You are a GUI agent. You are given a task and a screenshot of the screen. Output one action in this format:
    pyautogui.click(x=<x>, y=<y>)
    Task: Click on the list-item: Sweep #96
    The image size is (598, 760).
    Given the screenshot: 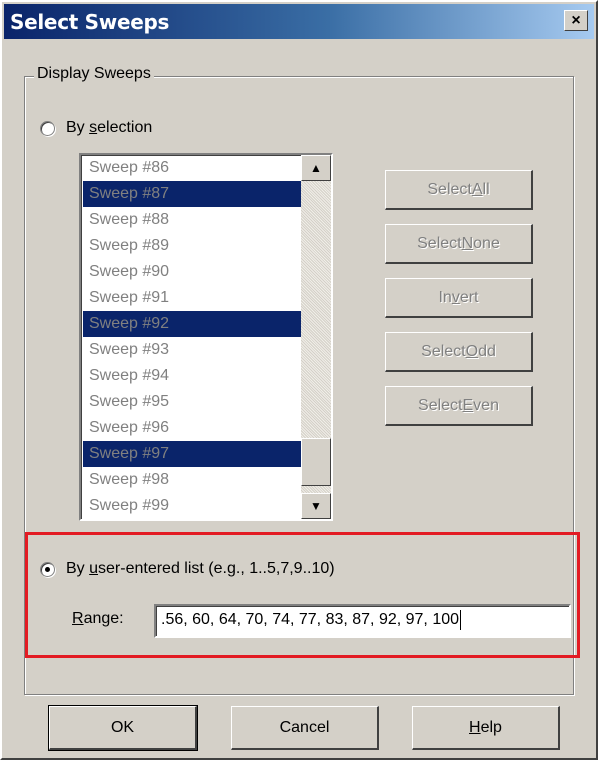 What is the action you would take?
    pyautogui.click(x=192, y=428)
    